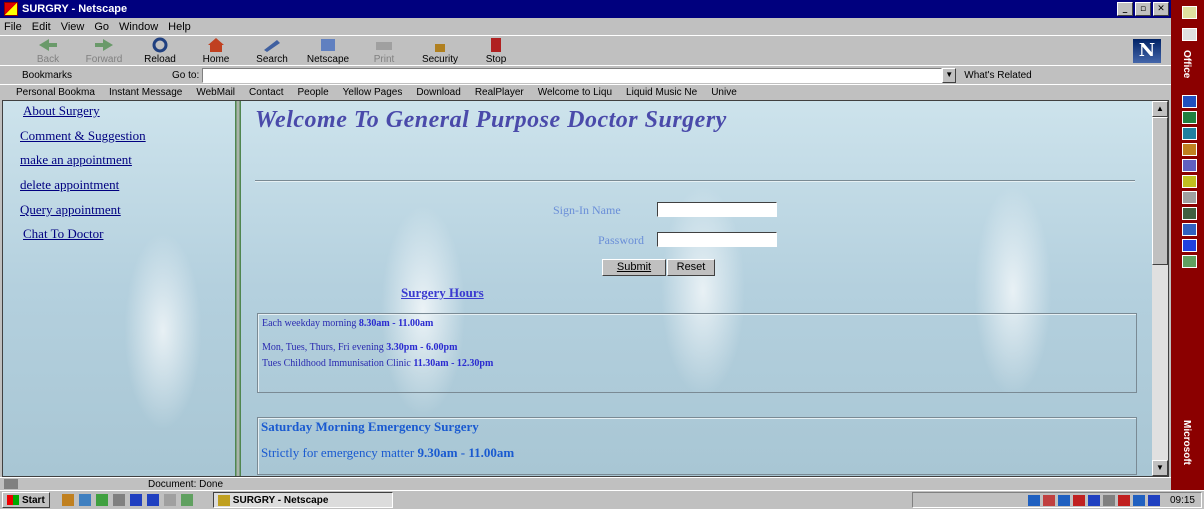  What do you see at coordinates (587, 210) in the screenshot?
I see `sign-in-label: Sign-In Name` at bounding box center [587, 210].